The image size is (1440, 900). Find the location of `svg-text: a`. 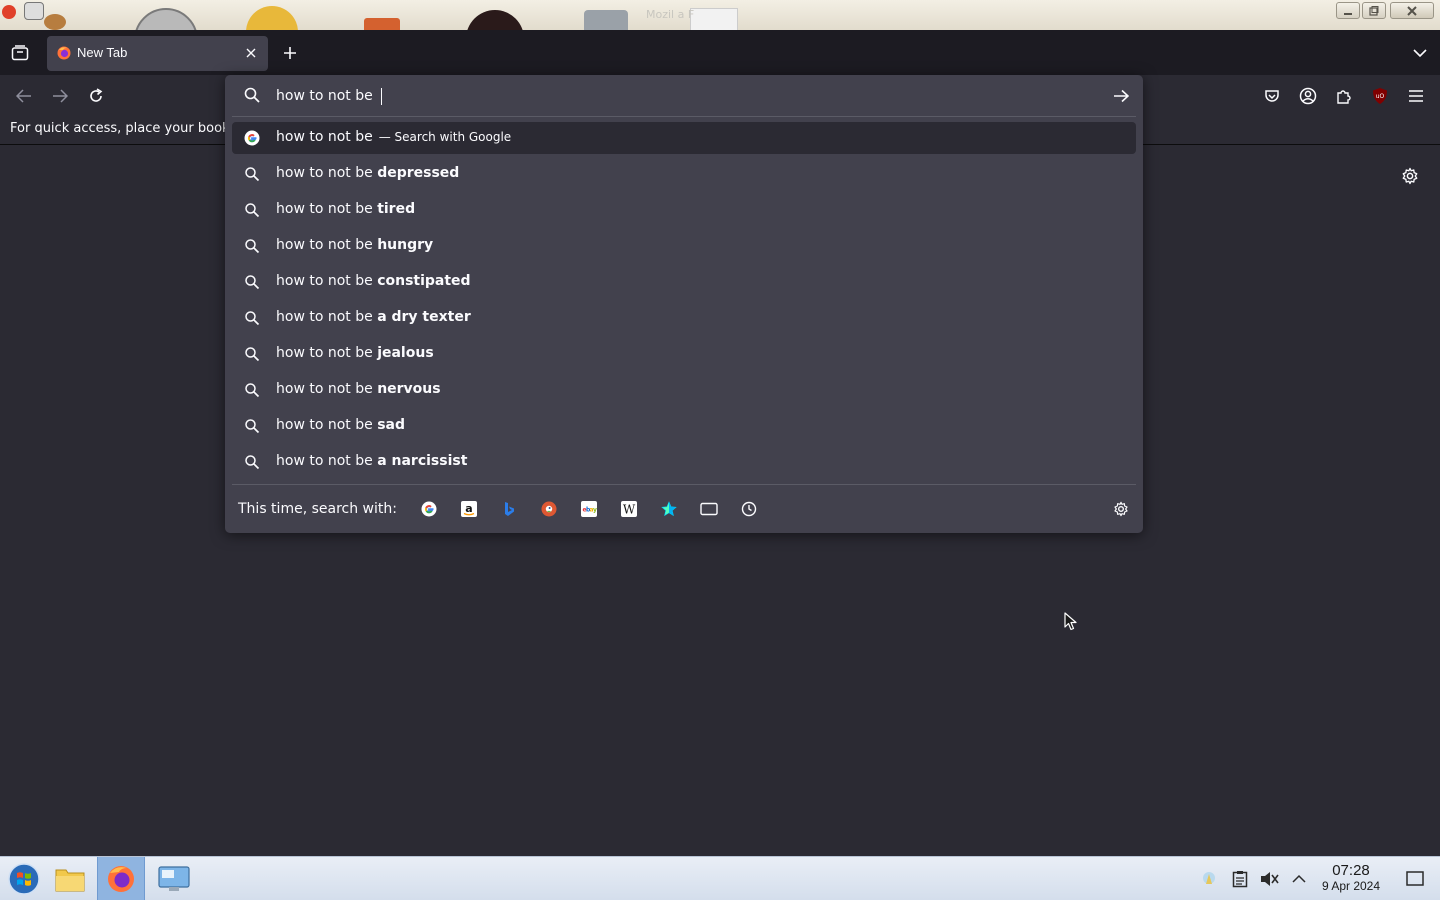

svg-text: a is located at coordinates (468, 508).